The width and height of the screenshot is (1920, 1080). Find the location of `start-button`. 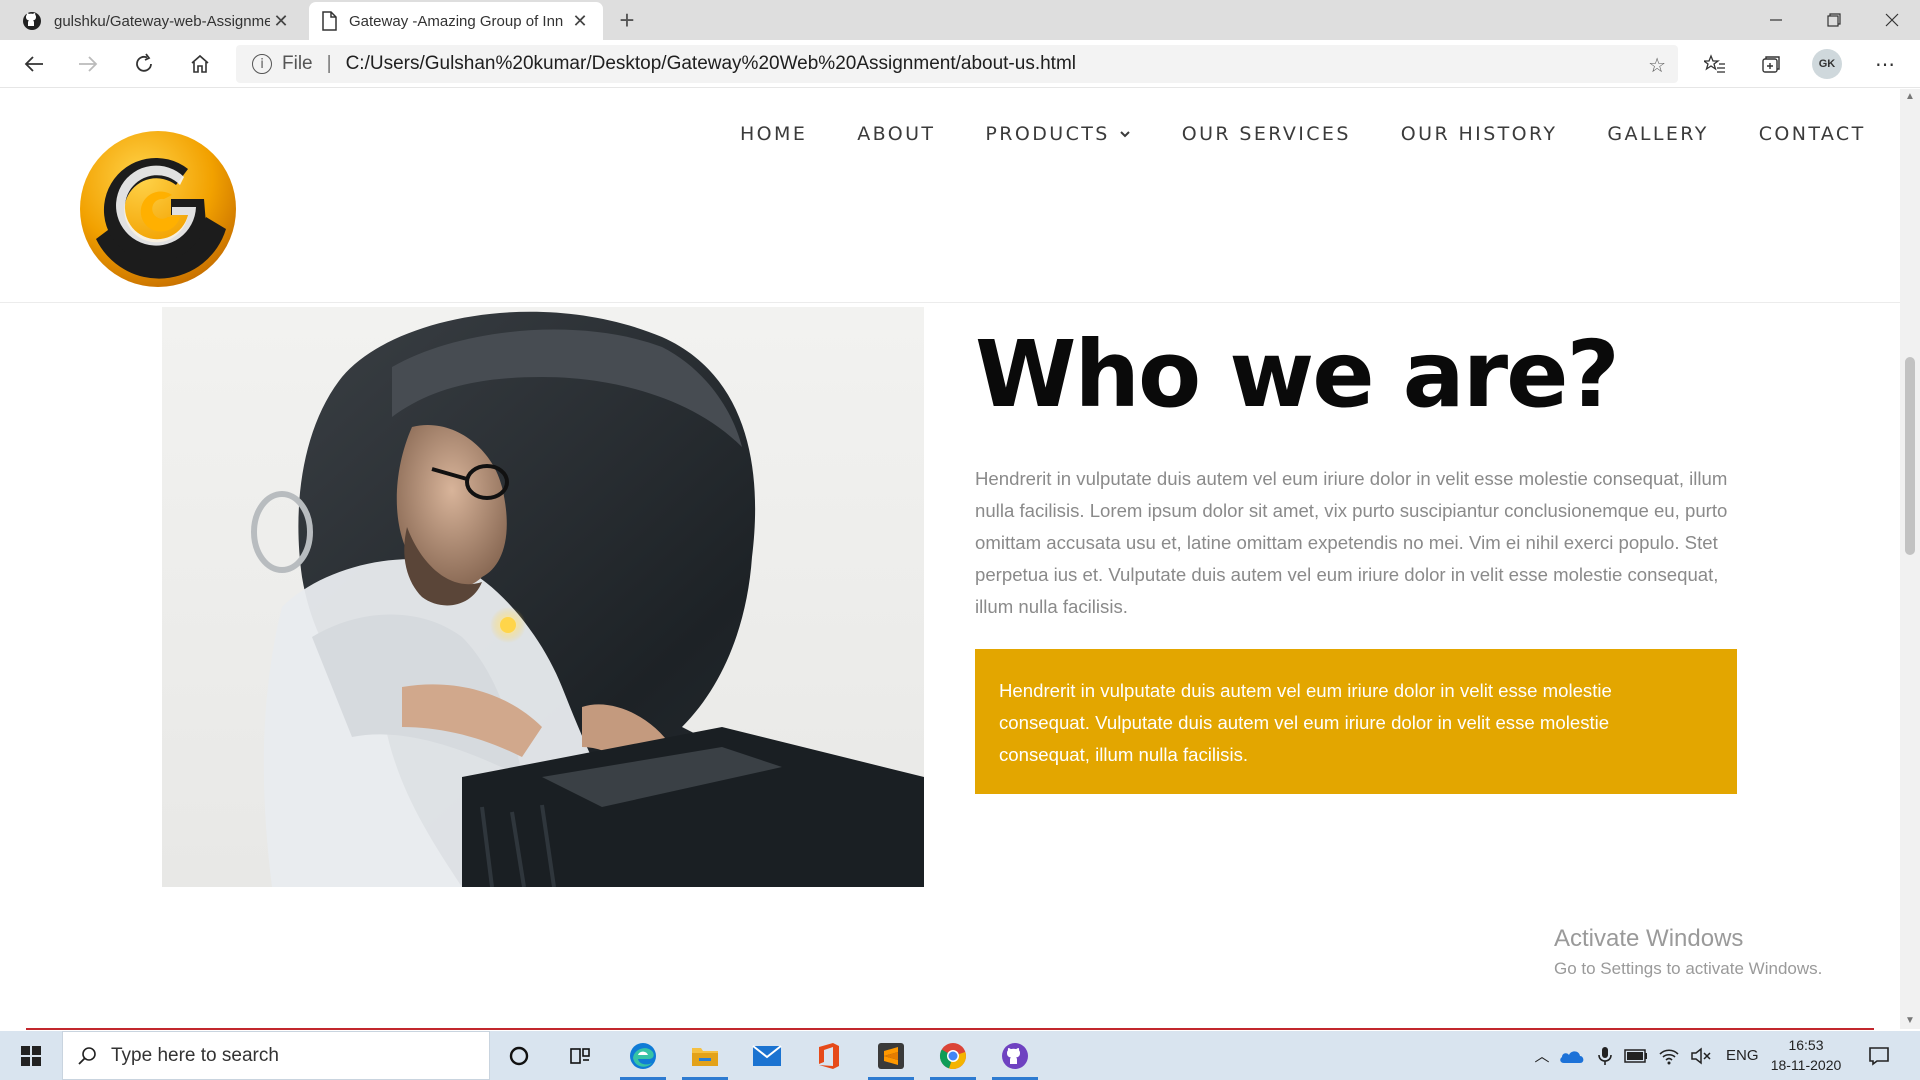

start-button is located at coordinates (31, 1055).